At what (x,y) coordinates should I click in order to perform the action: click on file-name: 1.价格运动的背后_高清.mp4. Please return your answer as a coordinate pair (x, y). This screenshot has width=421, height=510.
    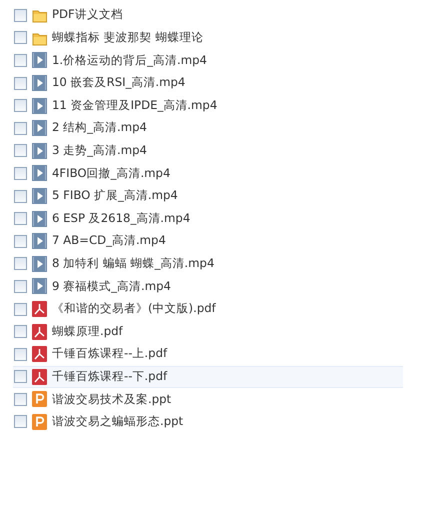
    Looking at the image, I should click on (129, 60).